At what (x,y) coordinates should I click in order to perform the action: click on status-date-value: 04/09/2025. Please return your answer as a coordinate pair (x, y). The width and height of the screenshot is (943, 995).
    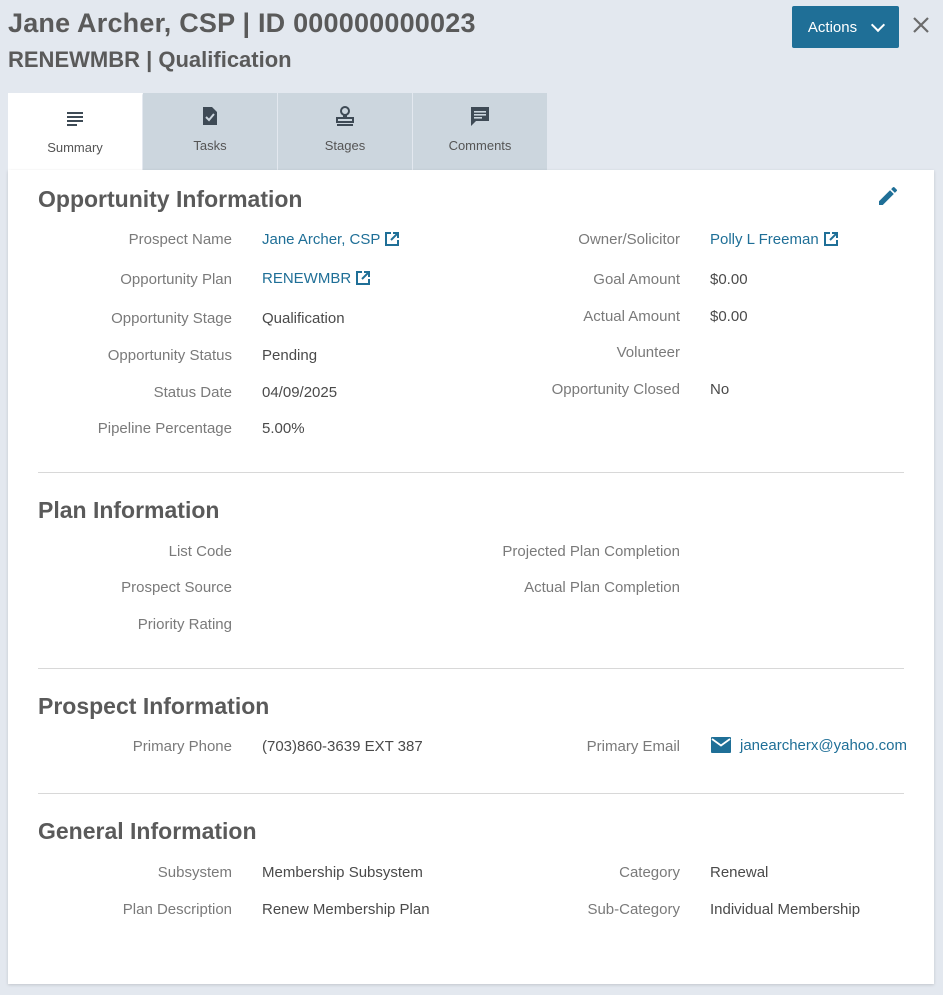
    Looking at the image, I should click on (300, 392).